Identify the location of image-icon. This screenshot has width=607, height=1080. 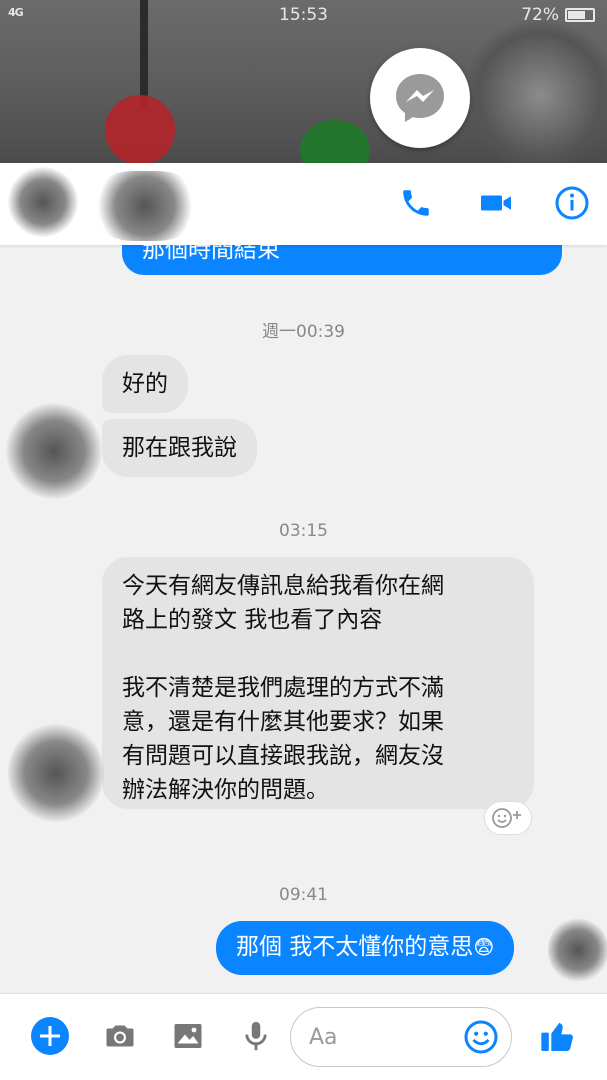
(188, 1036).